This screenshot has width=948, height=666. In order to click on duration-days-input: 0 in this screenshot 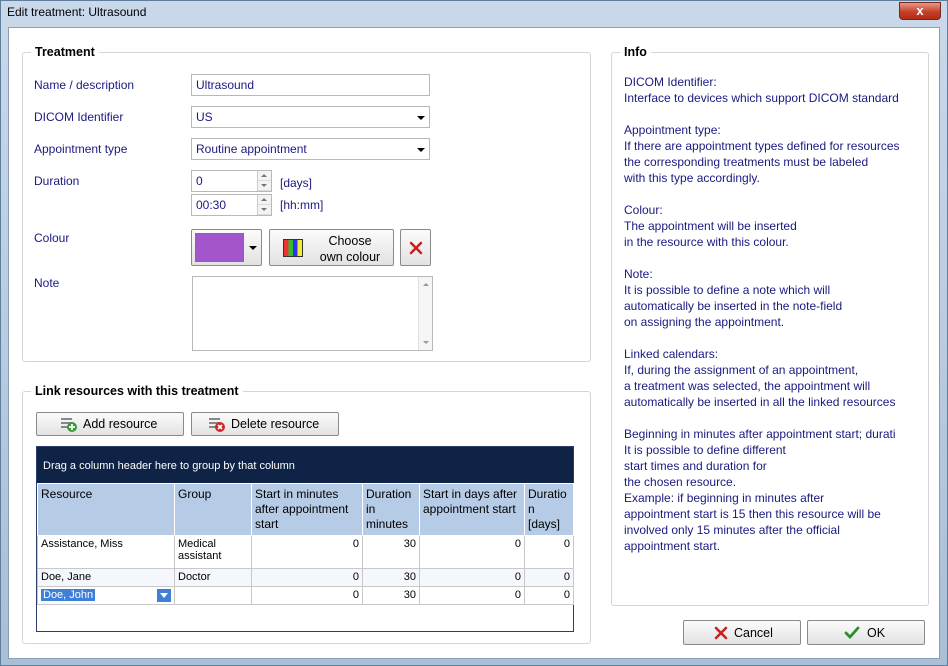, I will do `click(231, 181)`.